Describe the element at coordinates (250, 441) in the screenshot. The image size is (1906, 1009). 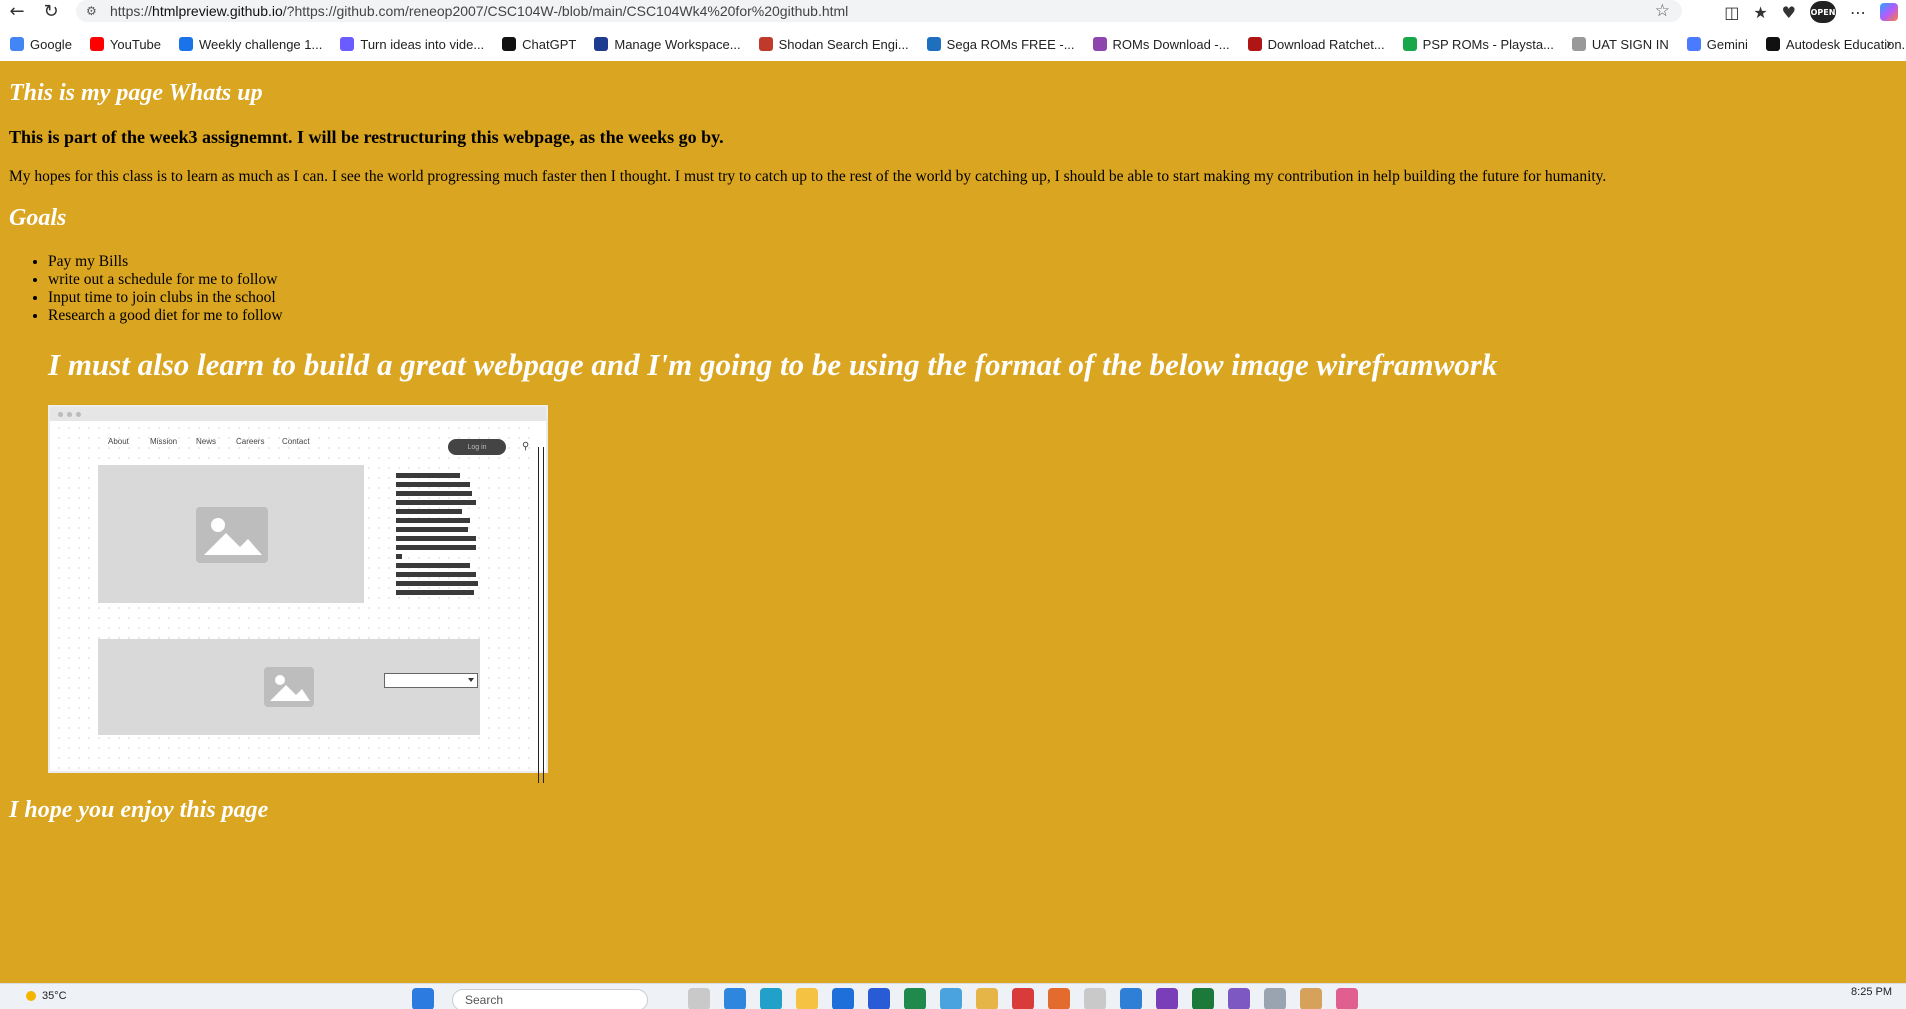
I see `wireframe-nav-item: Careers` at that location.